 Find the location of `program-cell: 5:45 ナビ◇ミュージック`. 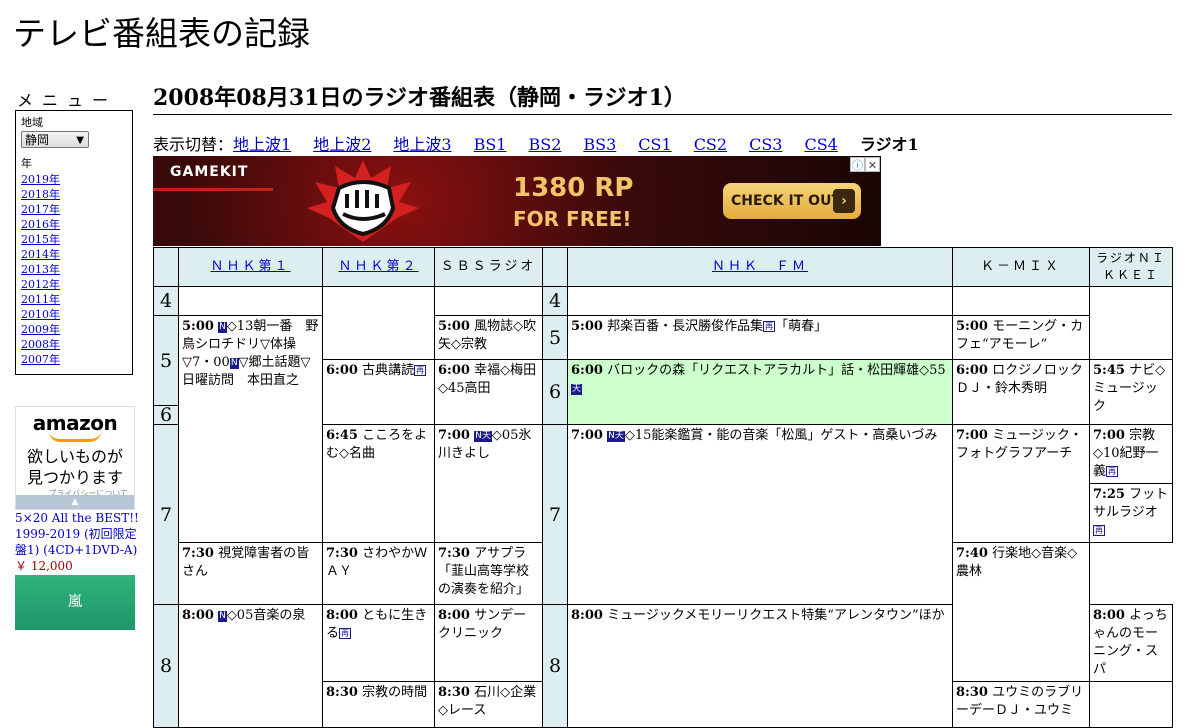

program-cell: 5:45 ナビ◇ミュージック is located at coordinates (1131, 392).